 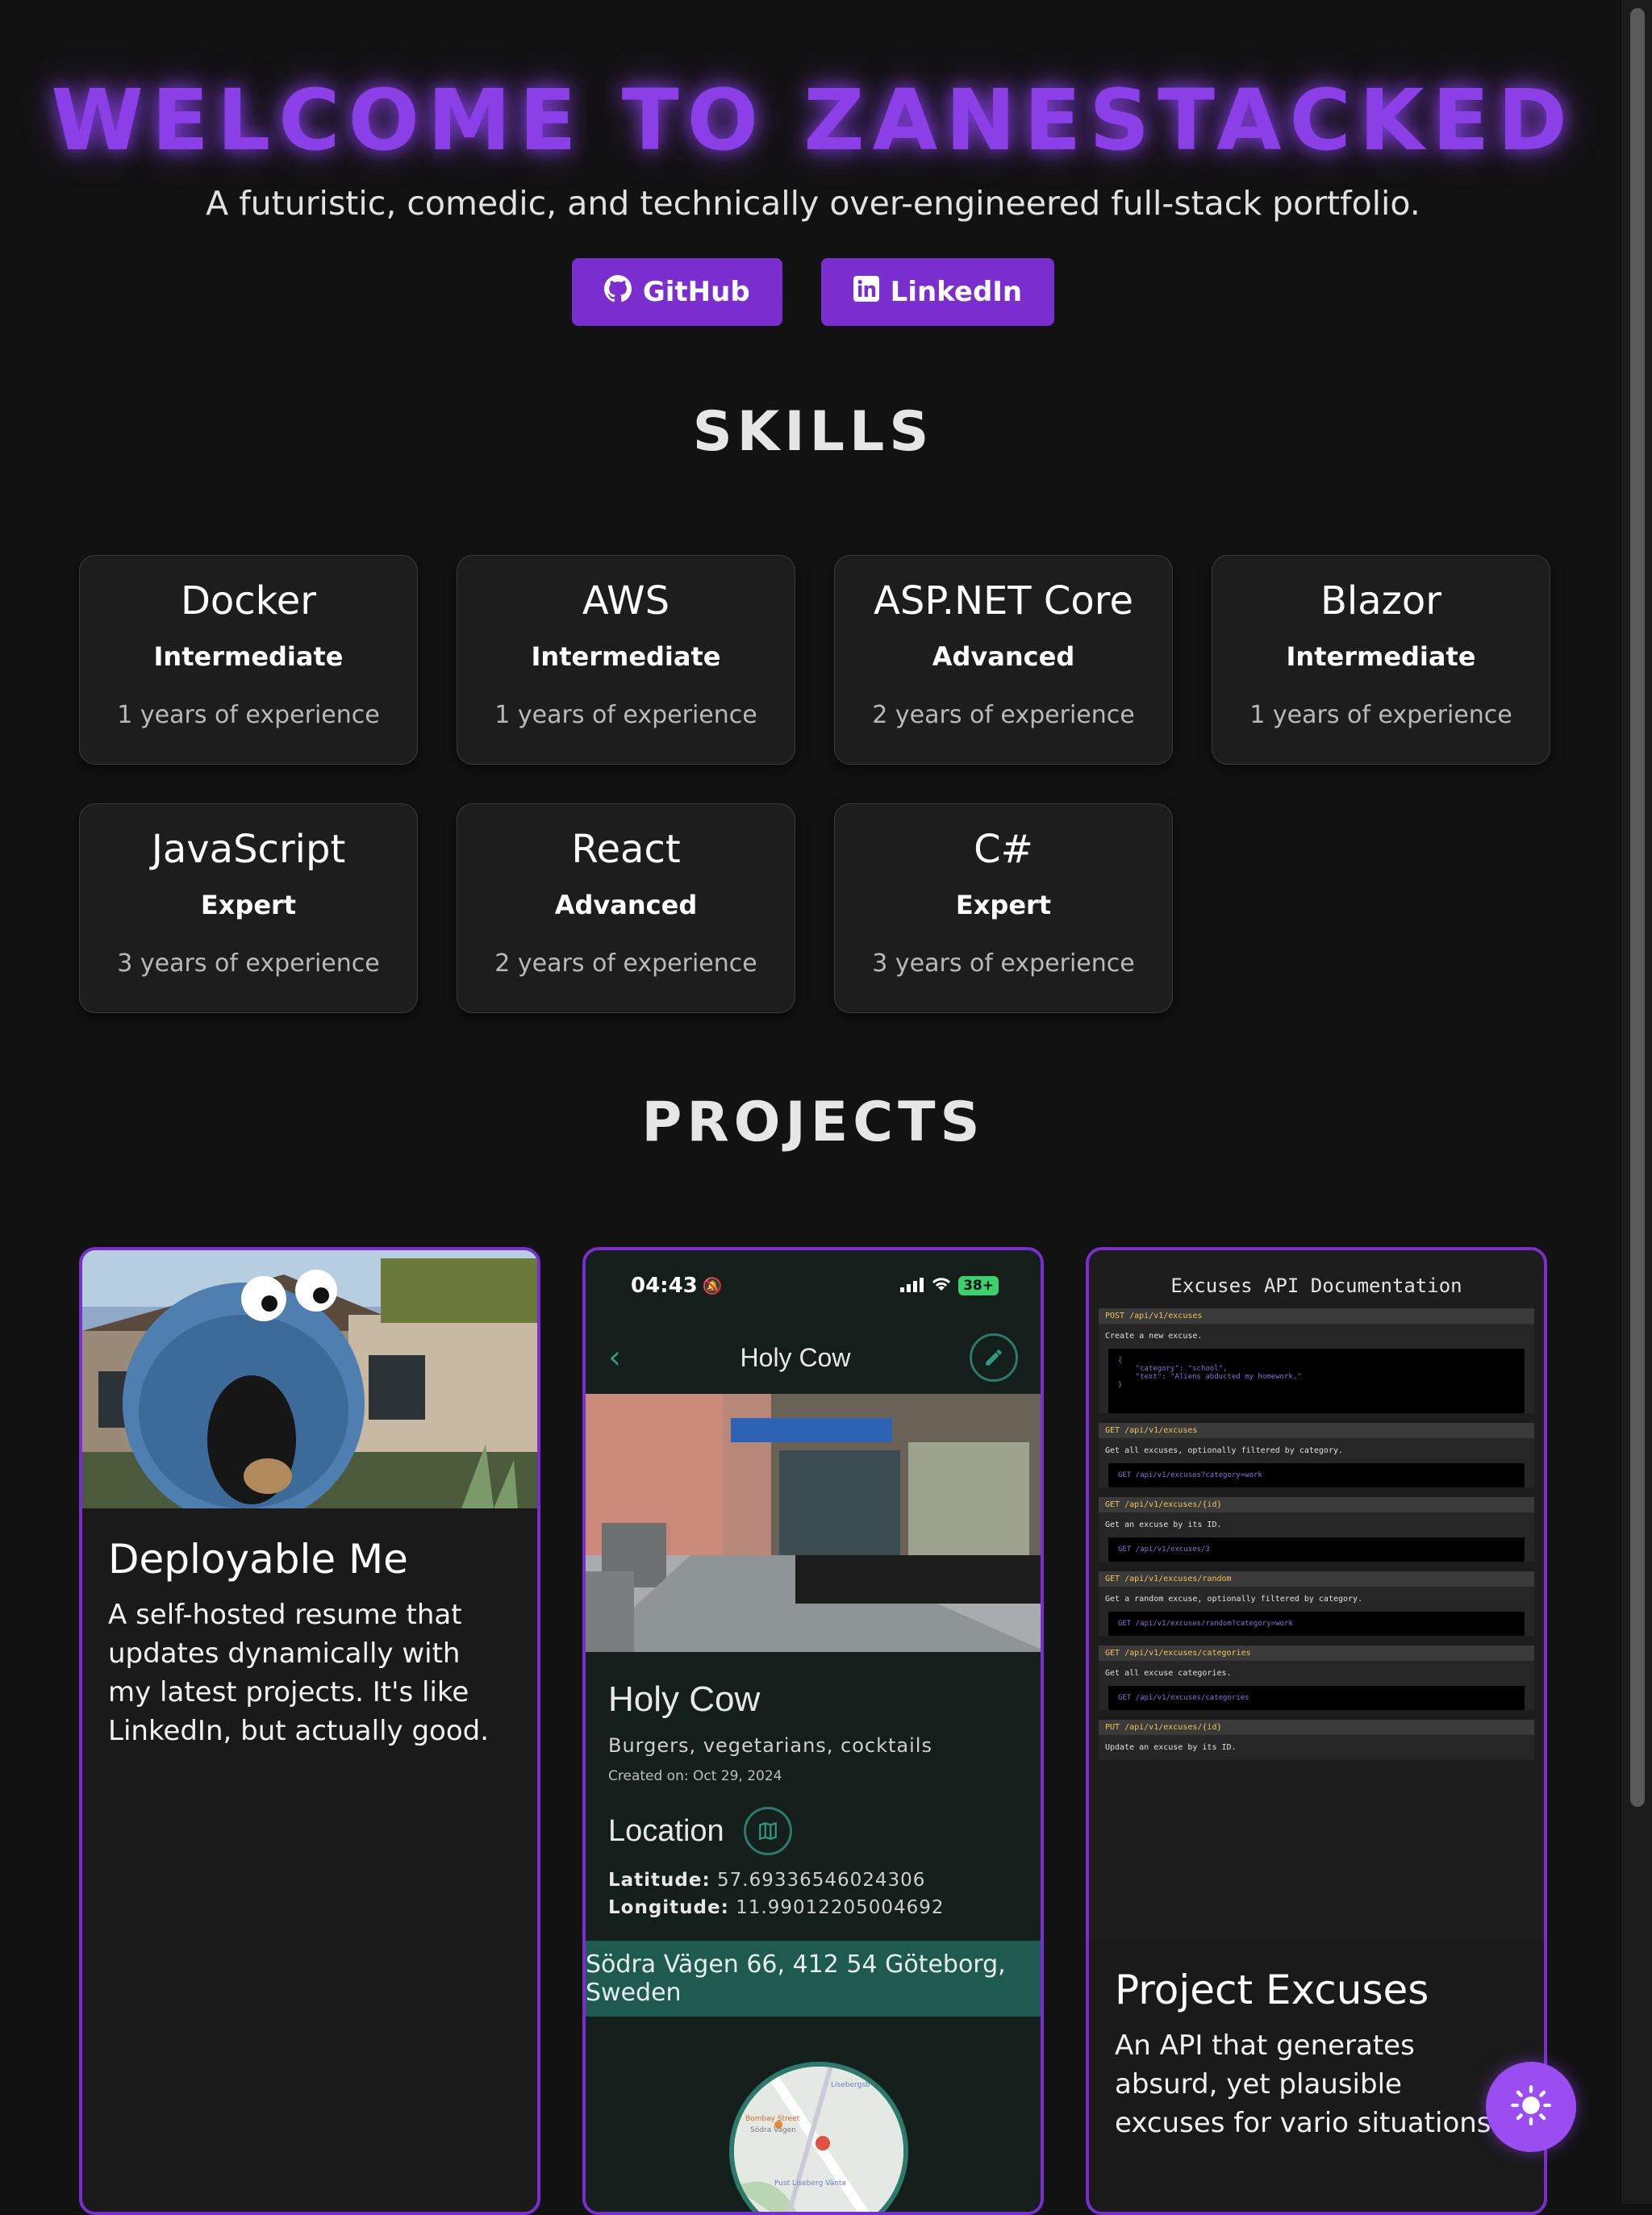 What do you see at coordinates (676, 292) in the screenshot?
I see `github-button: GitHub` at bounding box center [676, 292].